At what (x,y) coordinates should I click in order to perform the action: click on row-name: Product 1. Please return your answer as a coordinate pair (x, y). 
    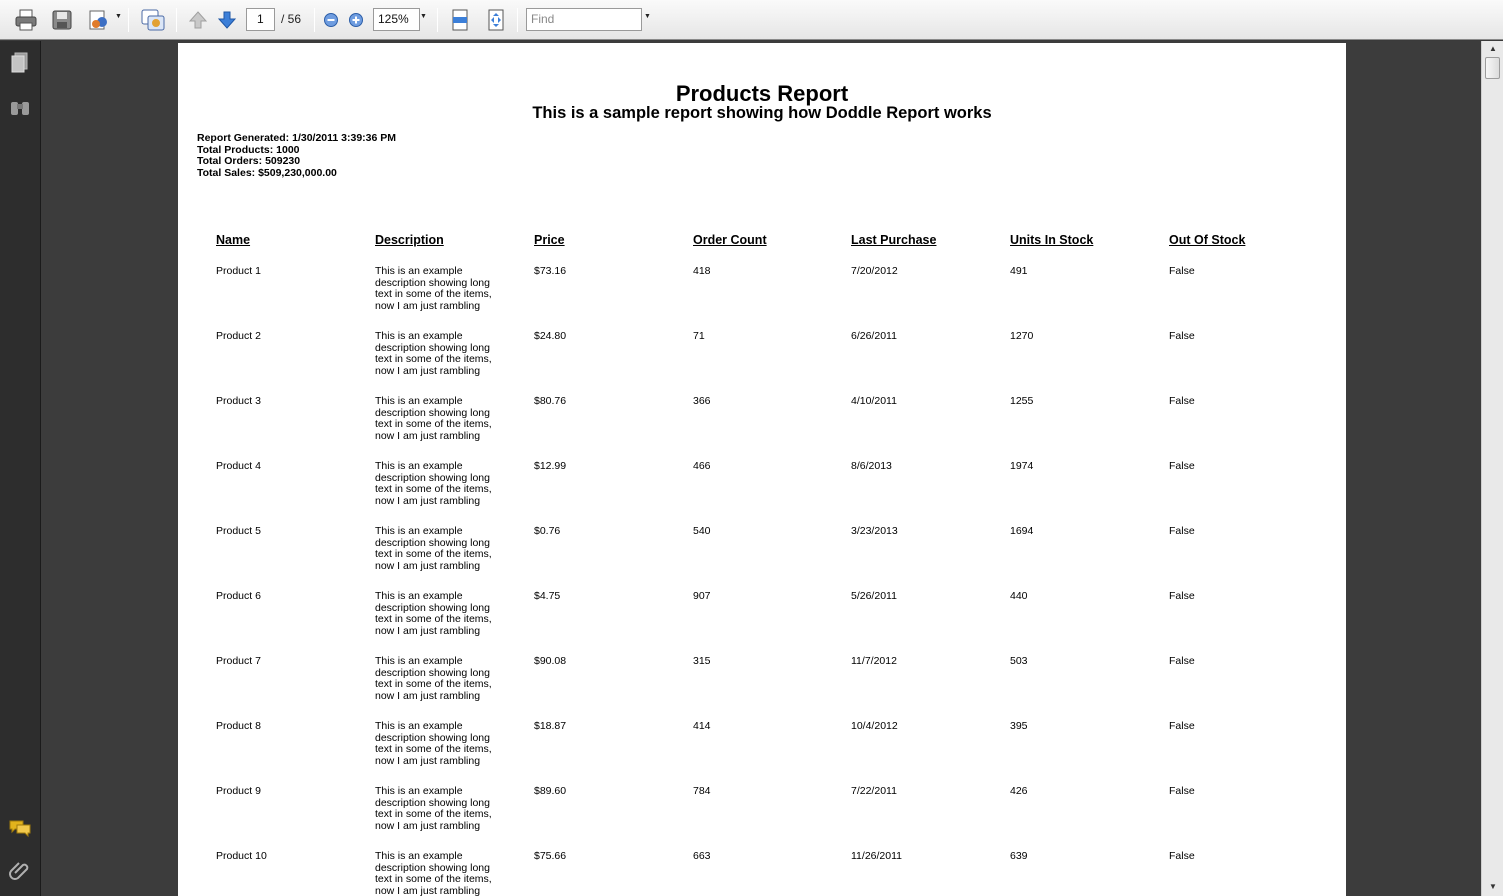
    Looking at the image, I should click on (238, 271).